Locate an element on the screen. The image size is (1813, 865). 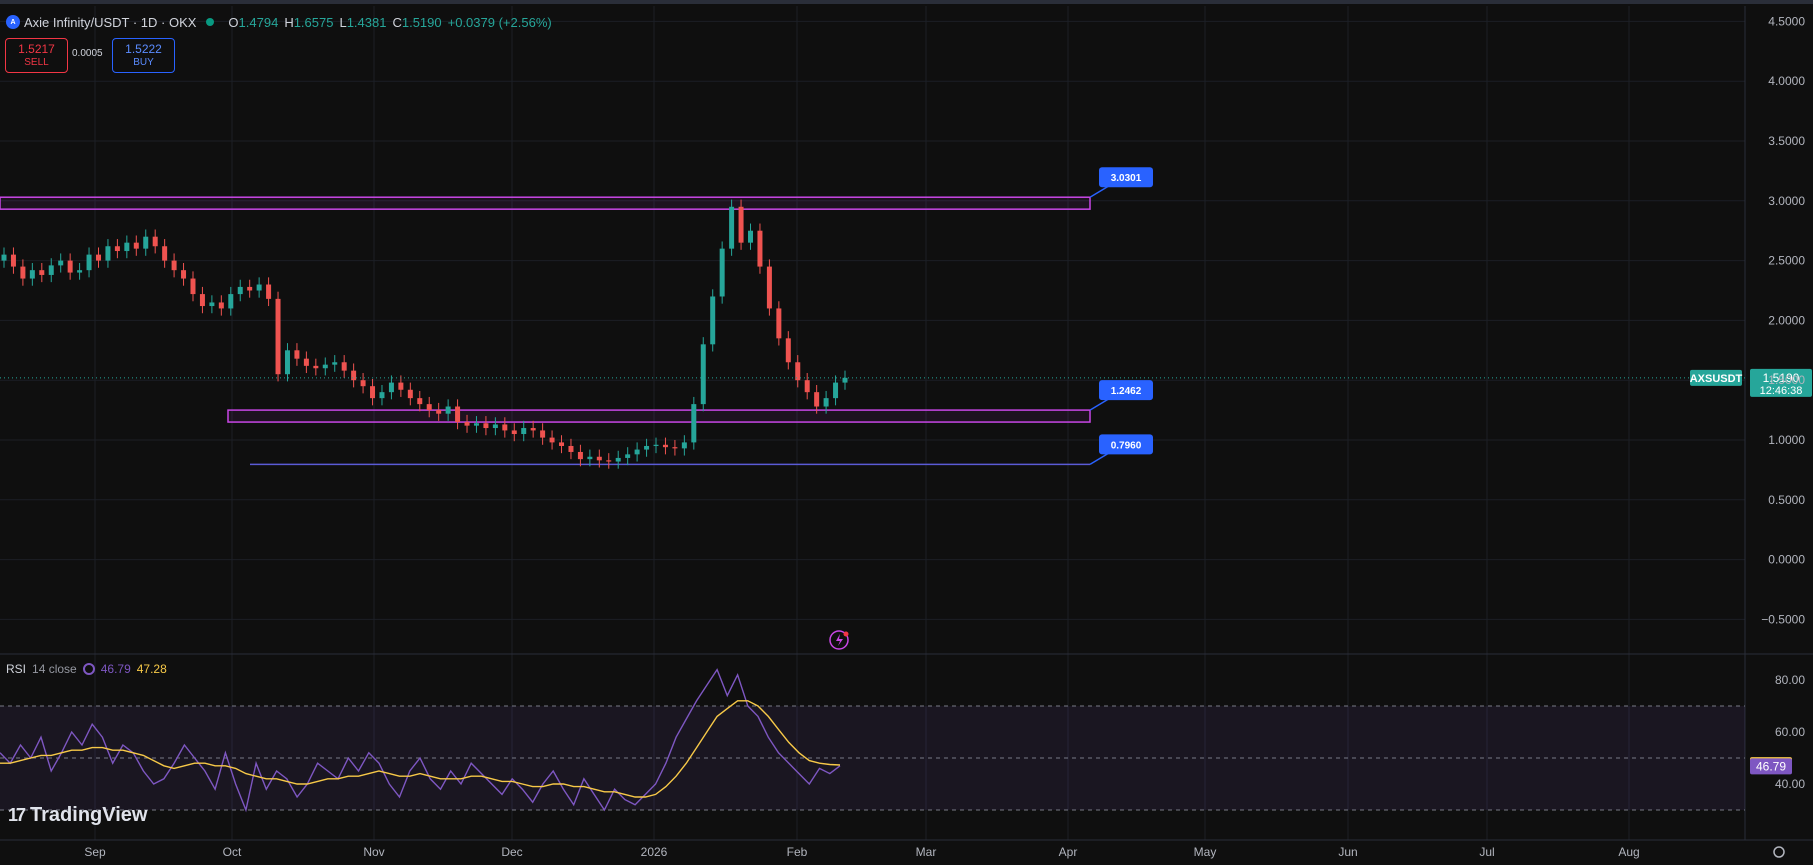
lightning-glyph-icon is located at coordinates (839, 640).